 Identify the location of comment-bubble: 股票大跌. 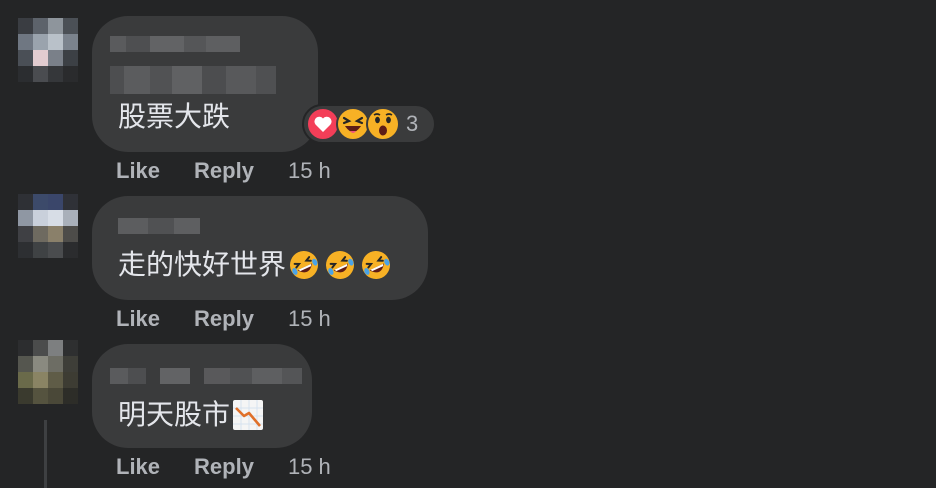
(205, 84).